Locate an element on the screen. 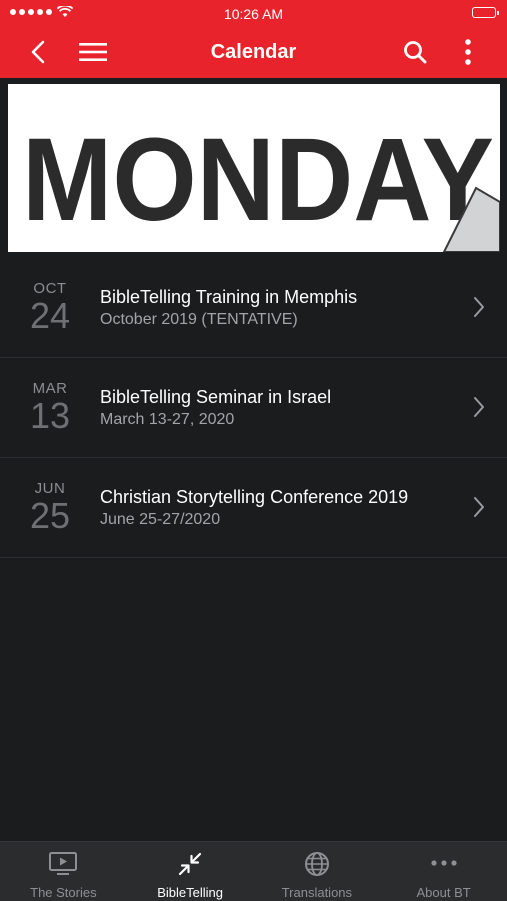 Image resolution: width=507 pixels, height=901 pixels. globe-icon is located at coordinates (316, 864).